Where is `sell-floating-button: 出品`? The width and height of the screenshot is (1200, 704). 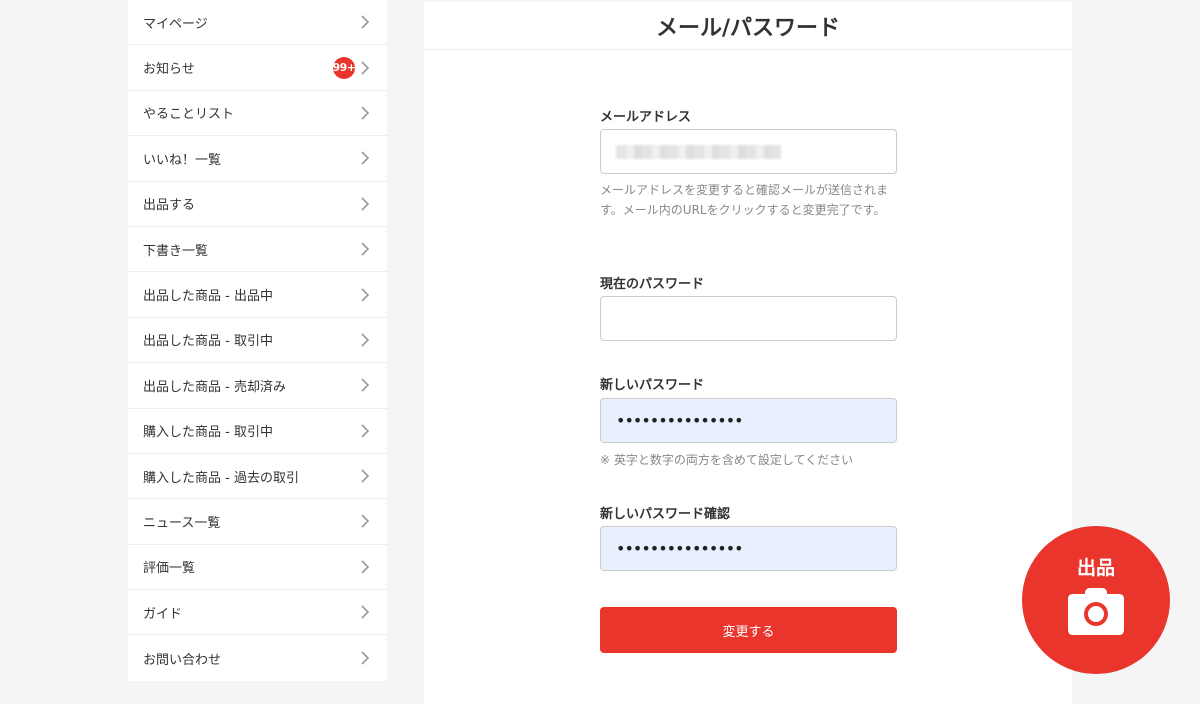
sell-floating-button: 出品 is located at coordinates (1096, 600).